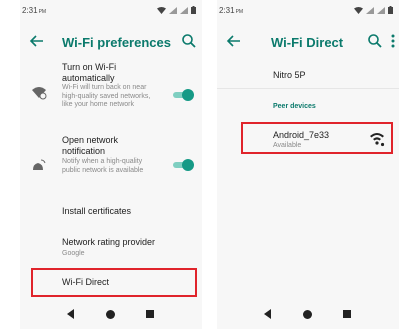 The width and height of the screenshot is (419, 329). Describe the element at coordinates (39, 164) in the screenshot. I see `wifi-notification-icon` at that location.